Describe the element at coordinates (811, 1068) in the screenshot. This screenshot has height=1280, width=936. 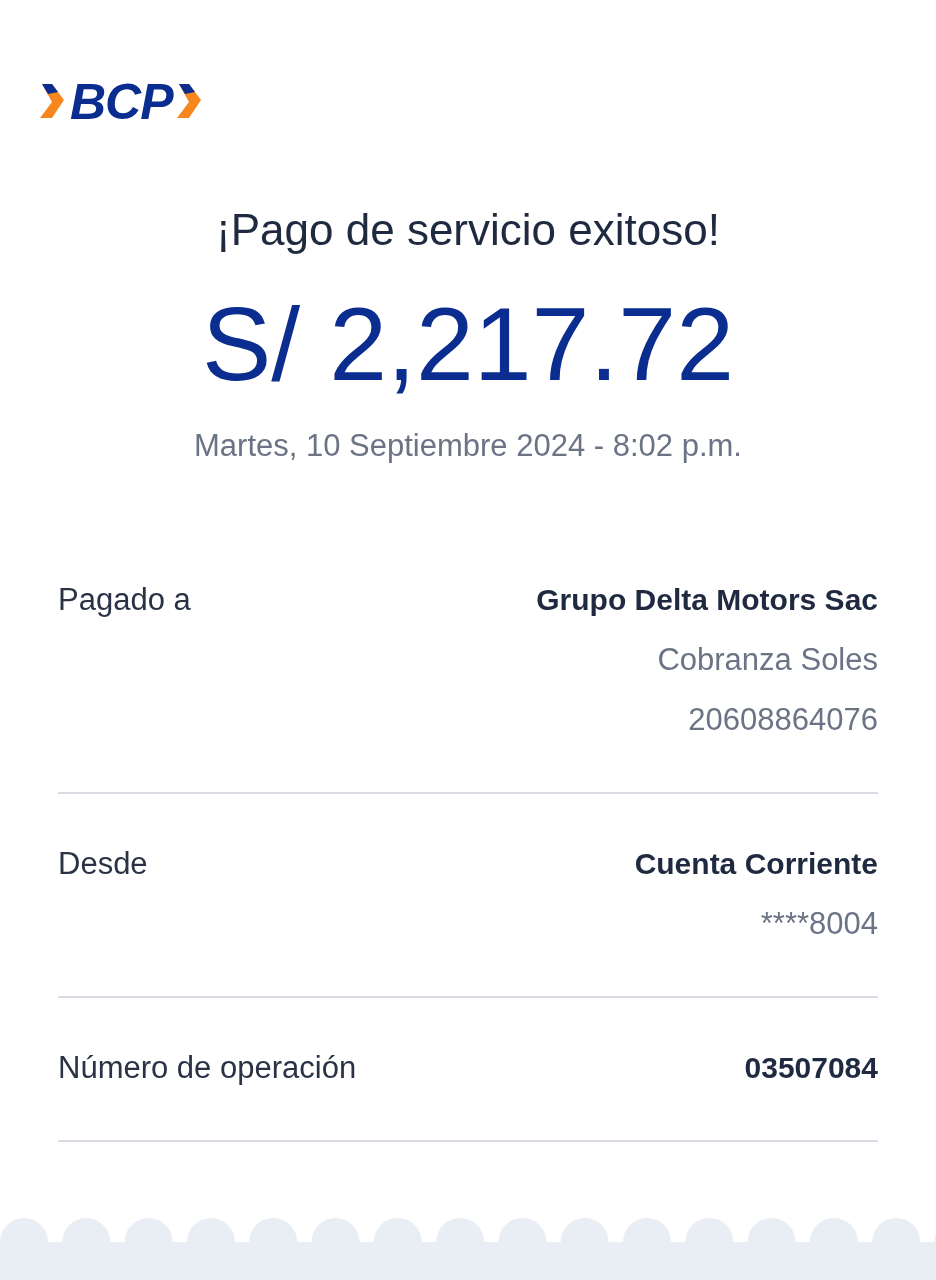
I see `detail-value: 03507084` at that location.